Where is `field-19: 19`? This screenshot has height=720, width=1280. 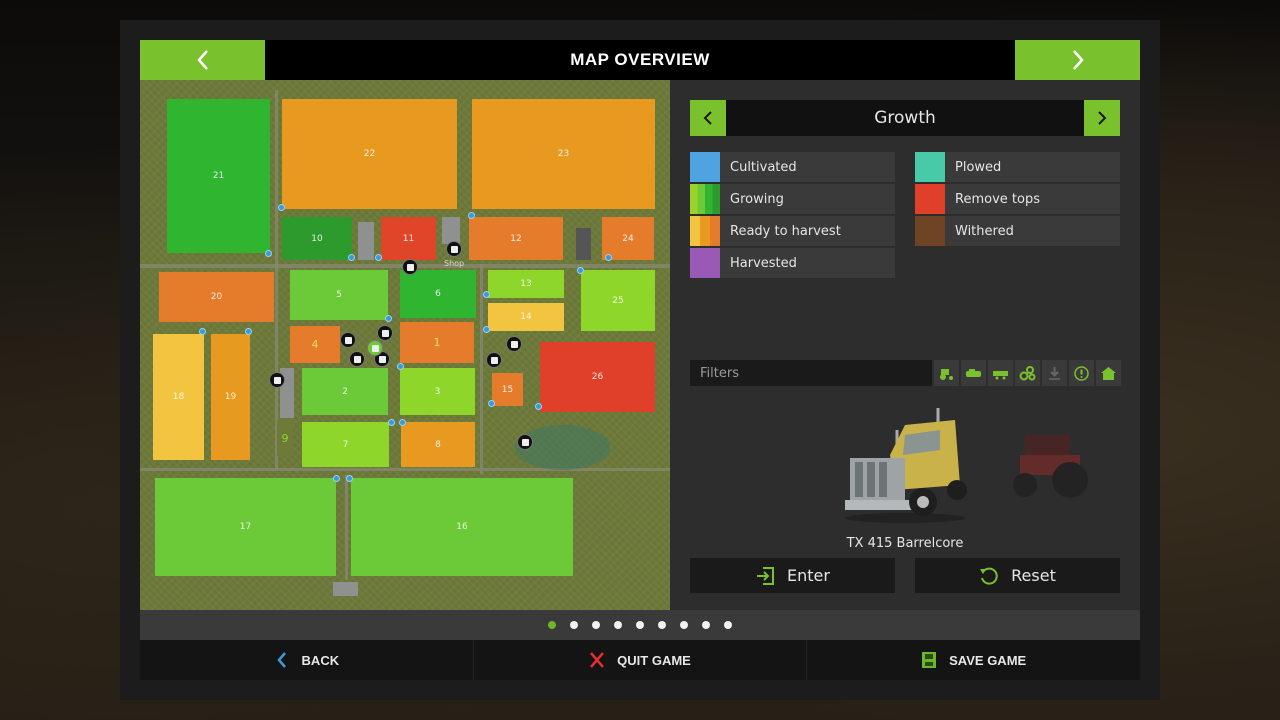 field-19: 19 is located at coordinates (230, 397).